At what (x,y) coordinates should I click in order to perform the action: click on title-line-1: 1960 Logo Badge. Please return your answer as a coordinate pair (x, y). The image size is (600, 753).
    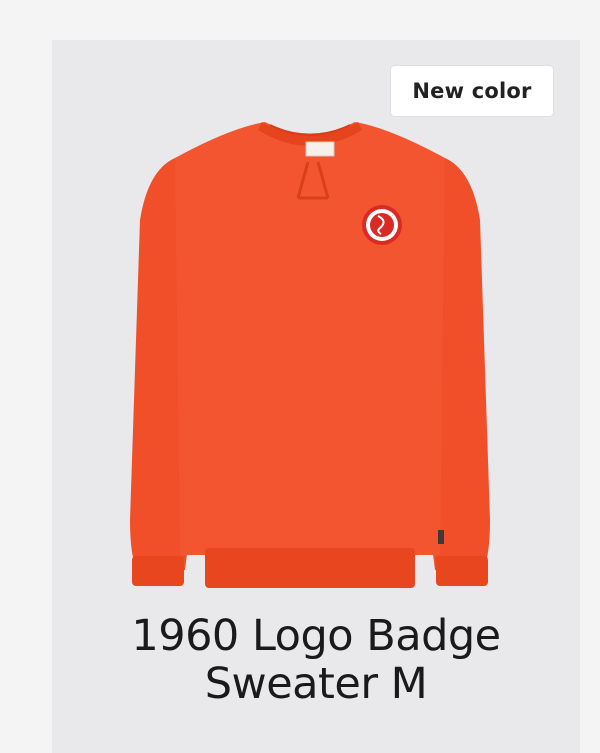
    Looking at the image, I should click on (316, 636).